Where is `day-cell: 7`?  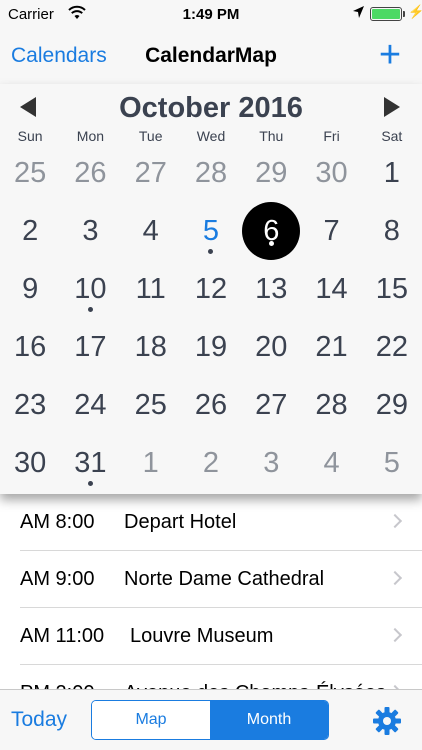 day-cell: 7 is located at coordinates (331, 231).